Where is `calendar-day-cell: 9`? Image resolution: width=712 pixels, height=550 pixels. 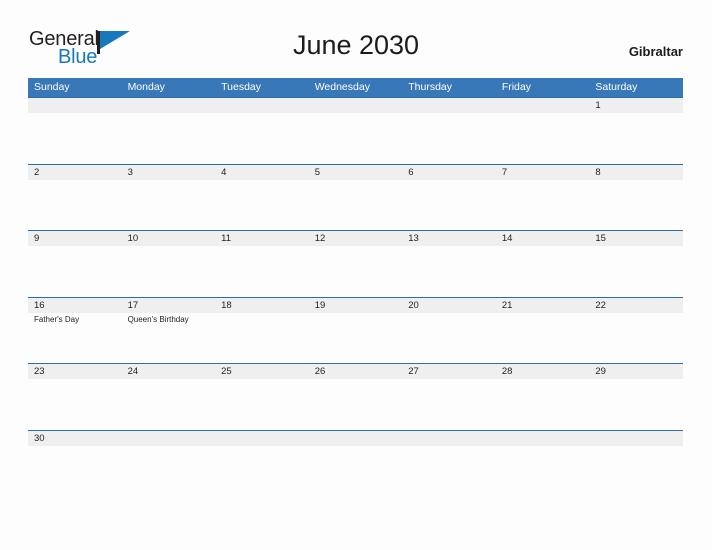 calendar-day-cell: 9 is located at coordinates (75, 264).